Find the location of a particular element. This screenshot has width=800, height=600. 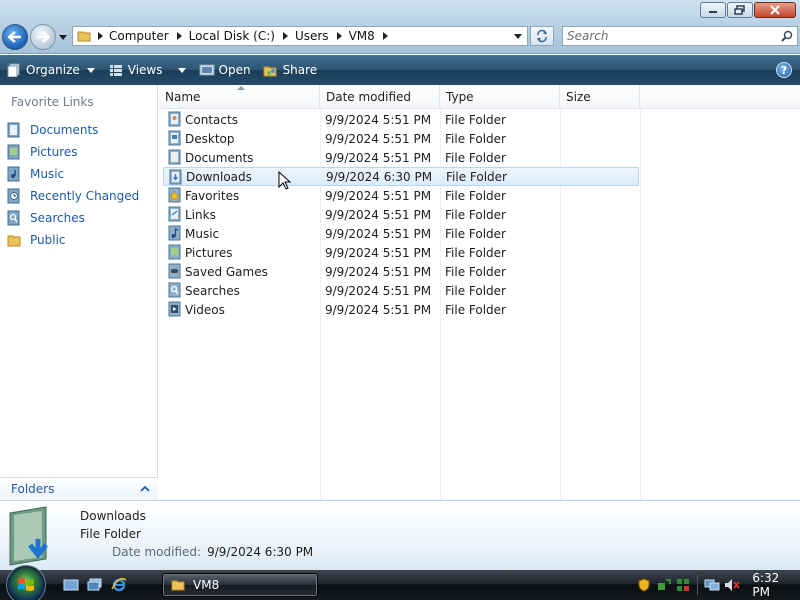

refresh-icon is located at coordinates (542, 36).